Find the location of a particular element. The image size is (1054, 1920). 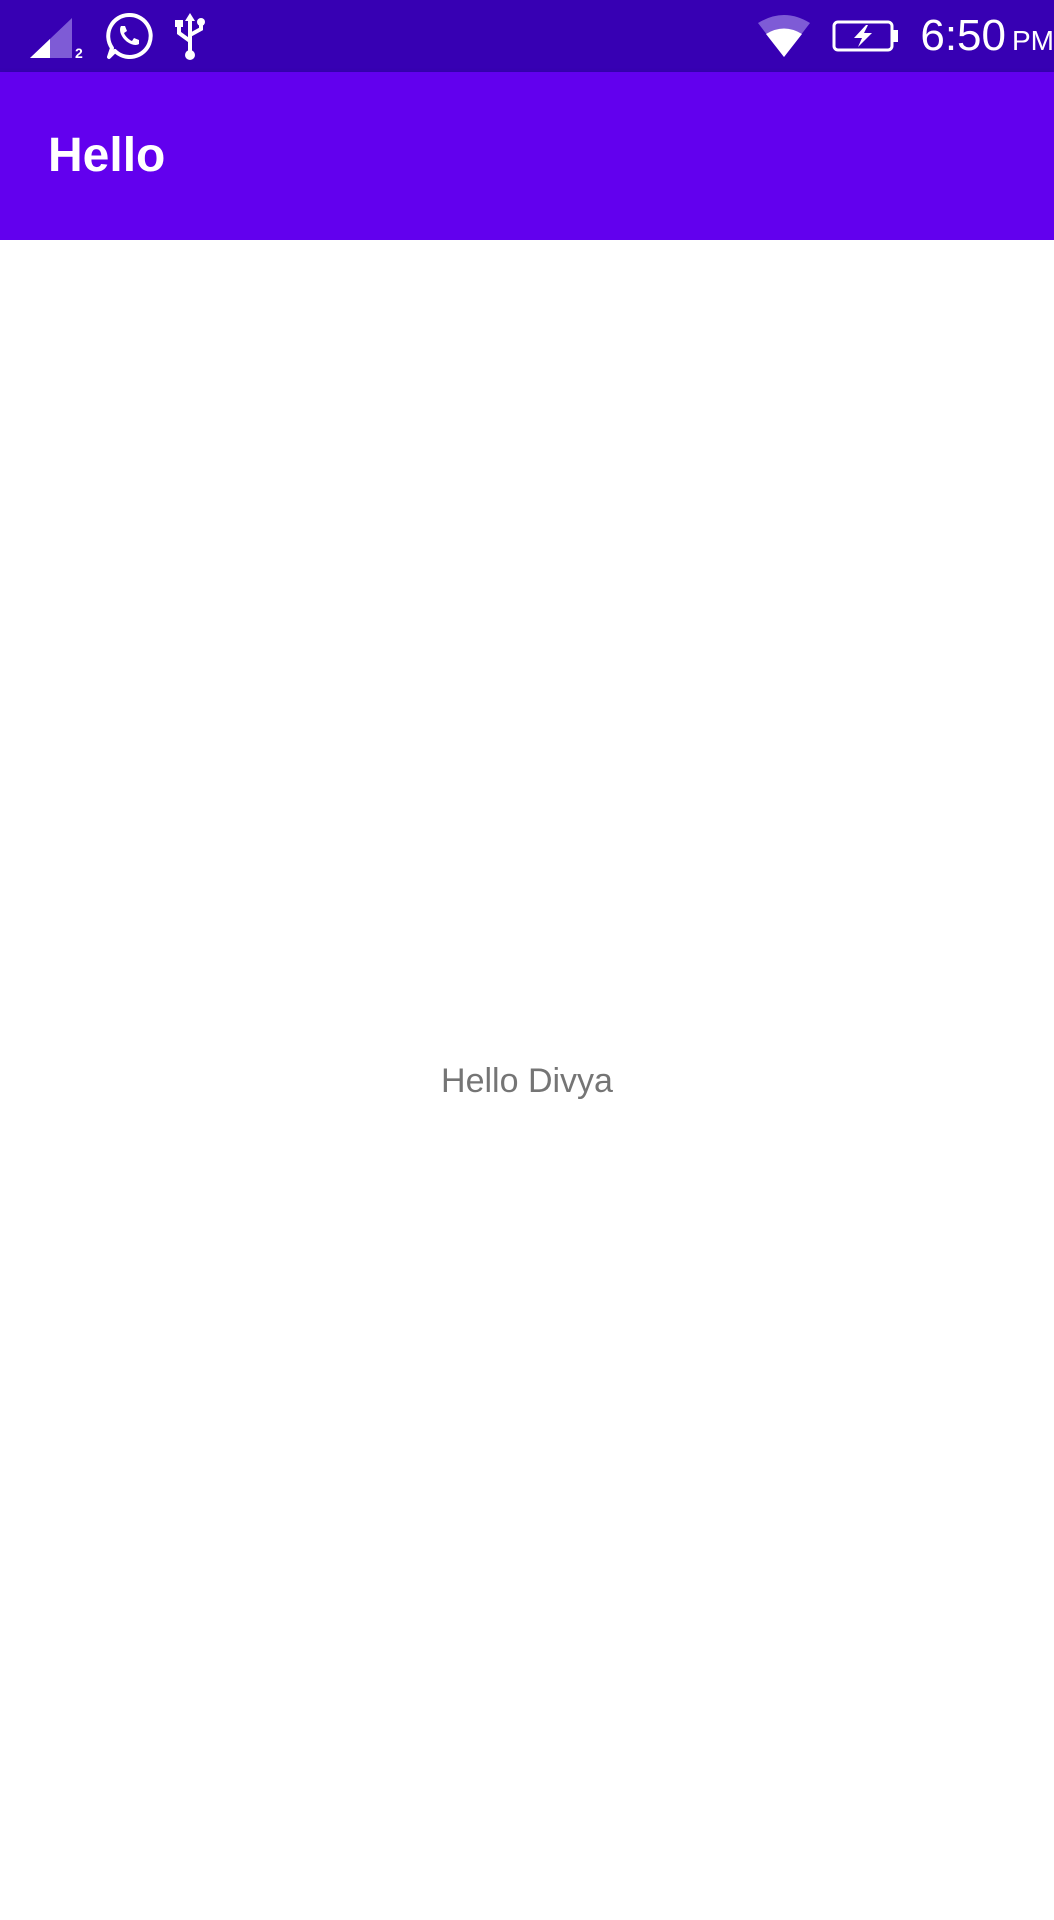

app-title: Hello is located at coordinates (107, 155).